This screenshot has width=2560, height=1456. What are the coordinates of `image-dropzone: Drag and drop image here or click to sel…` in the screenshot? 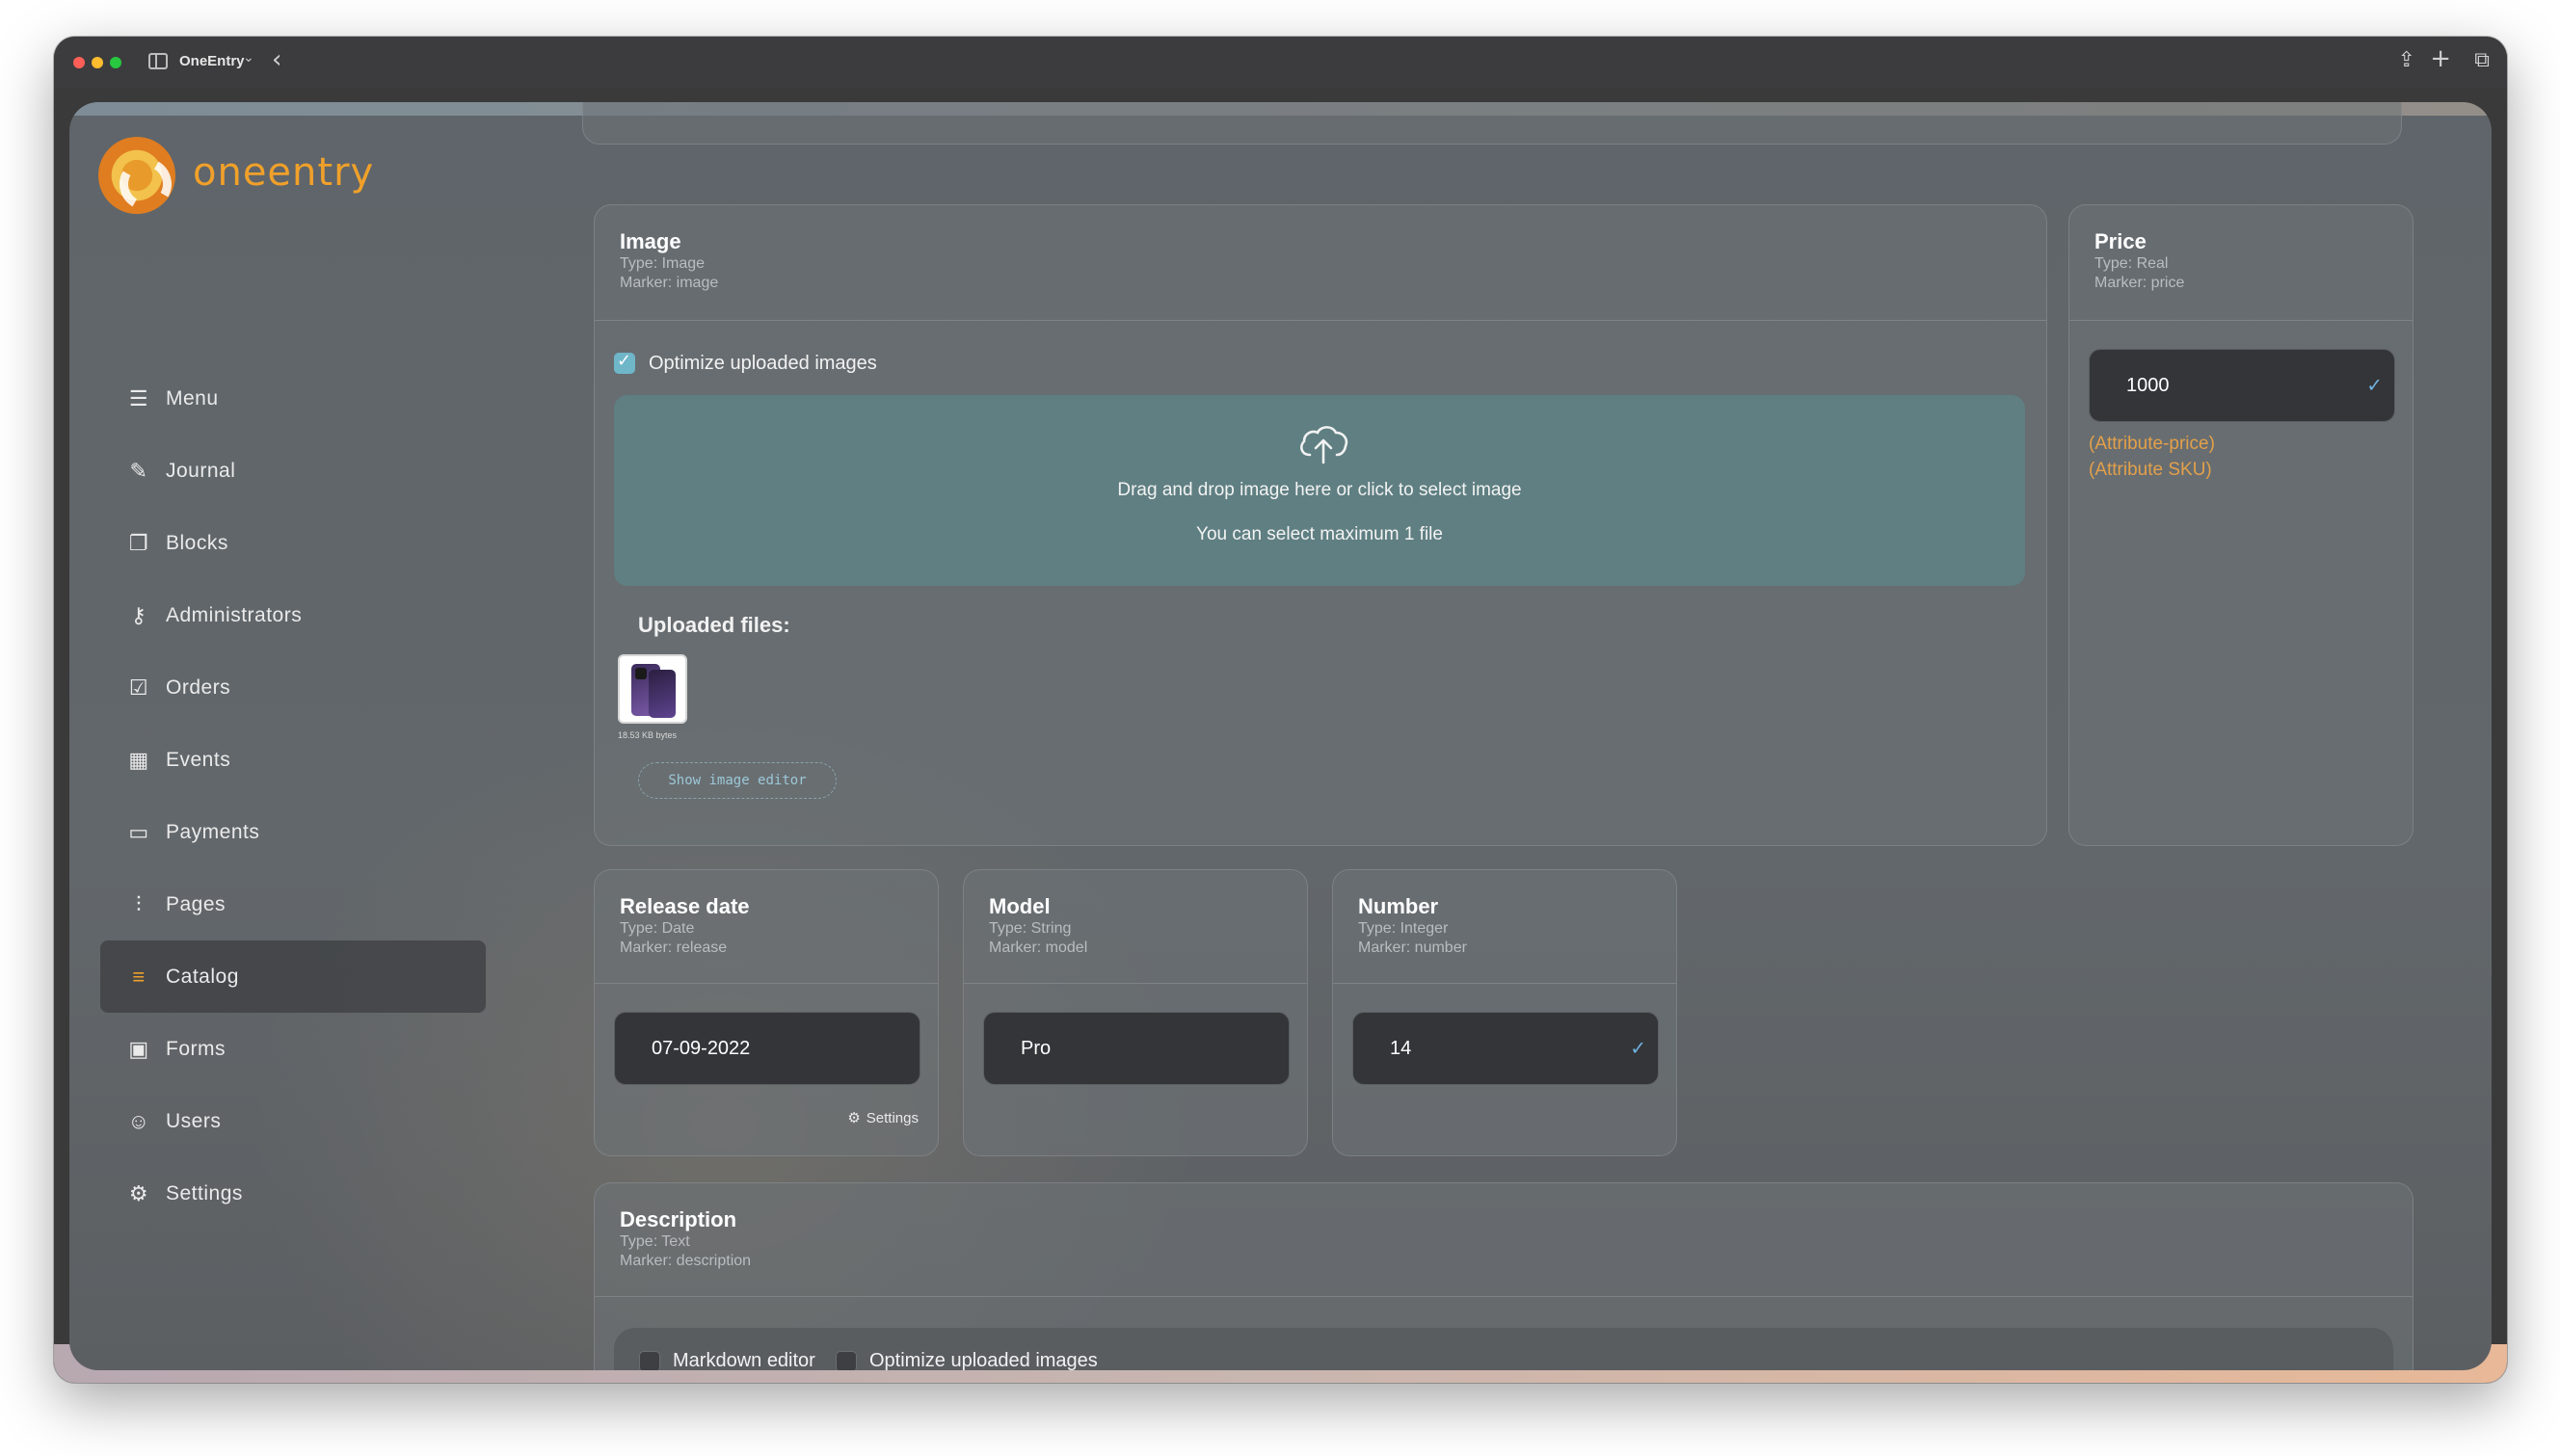 It's located at (1319, 491).